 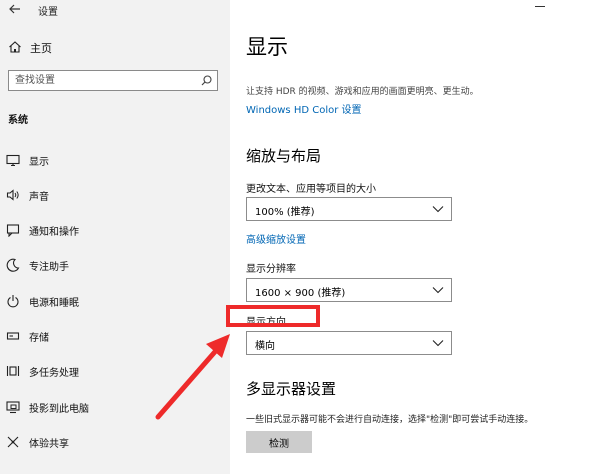 I want to click on power-icon, so click(x=13, y=301).